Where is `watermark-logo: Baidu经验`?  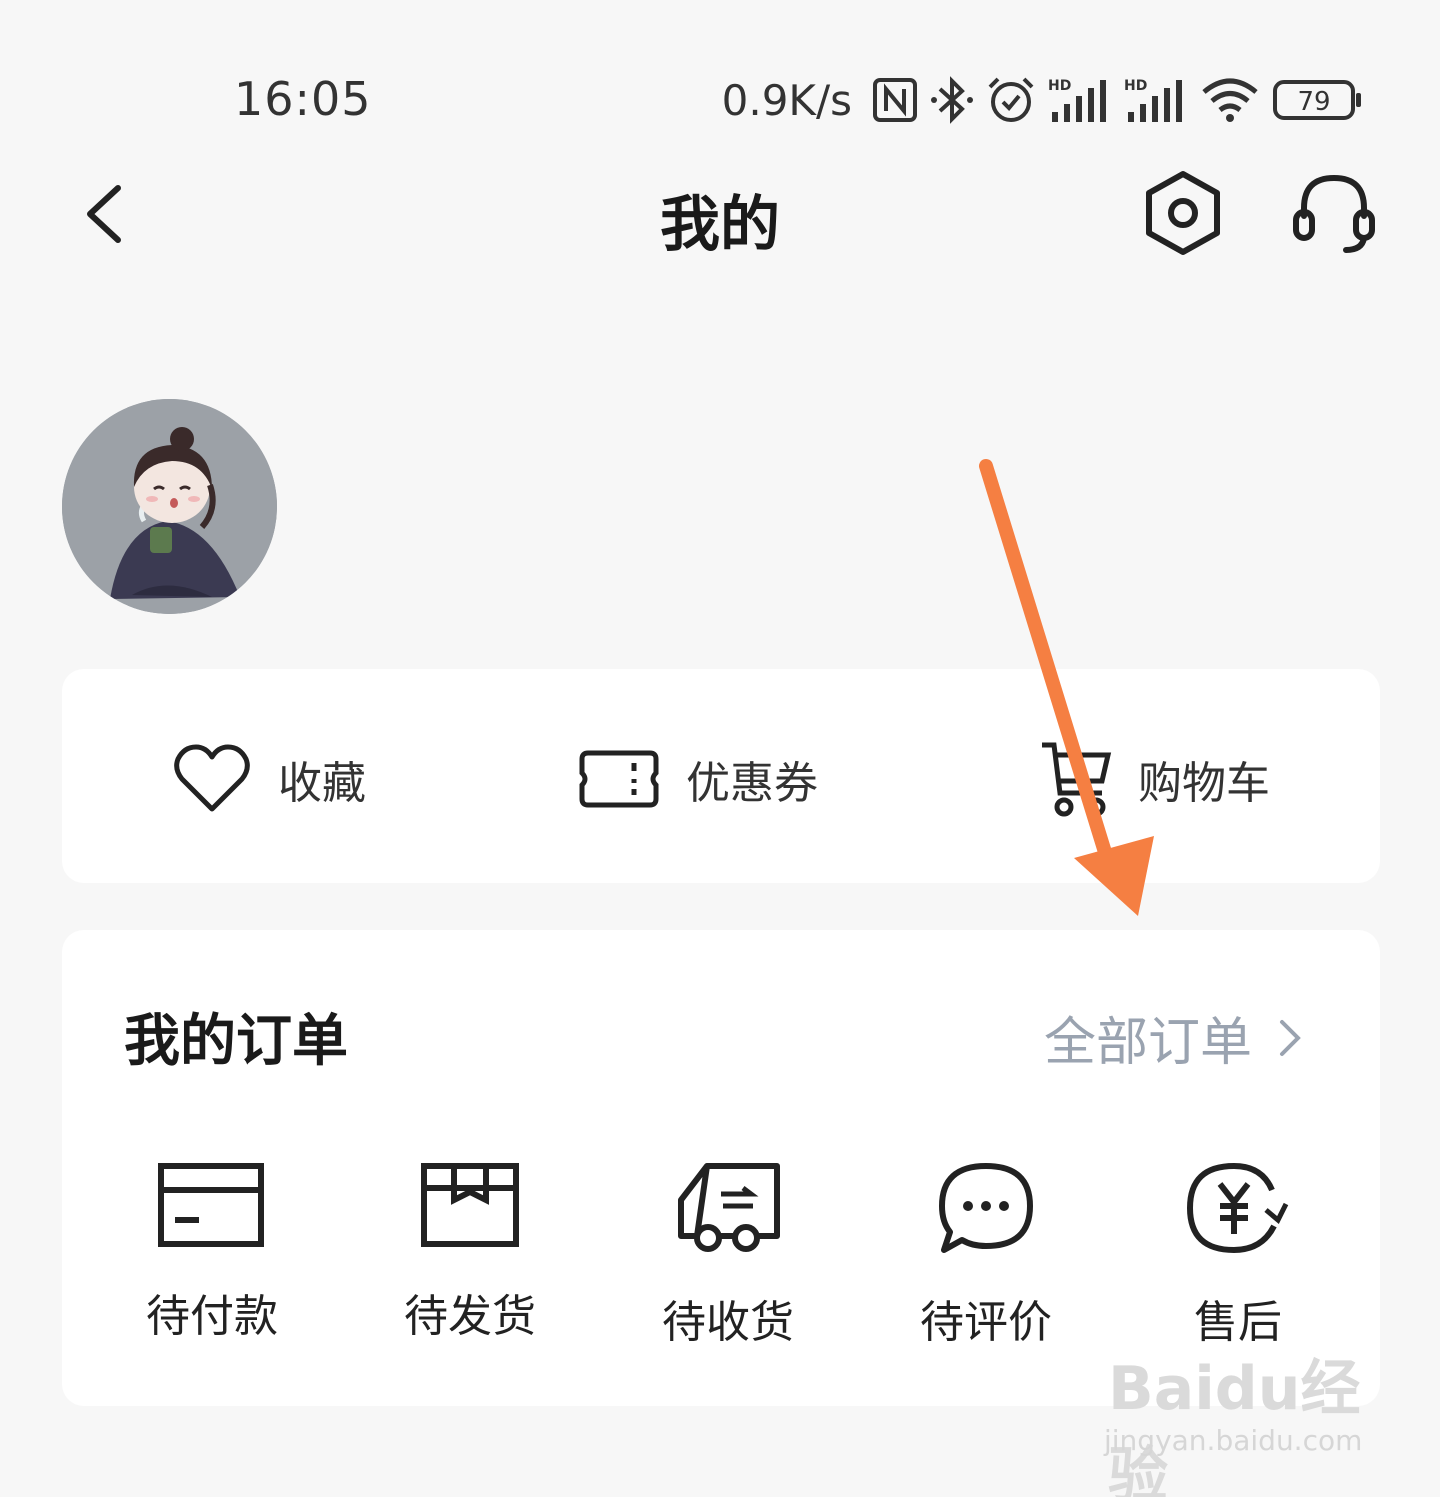 watermark-logo: Baidu经验 is located at coordinates (1234, 1425).